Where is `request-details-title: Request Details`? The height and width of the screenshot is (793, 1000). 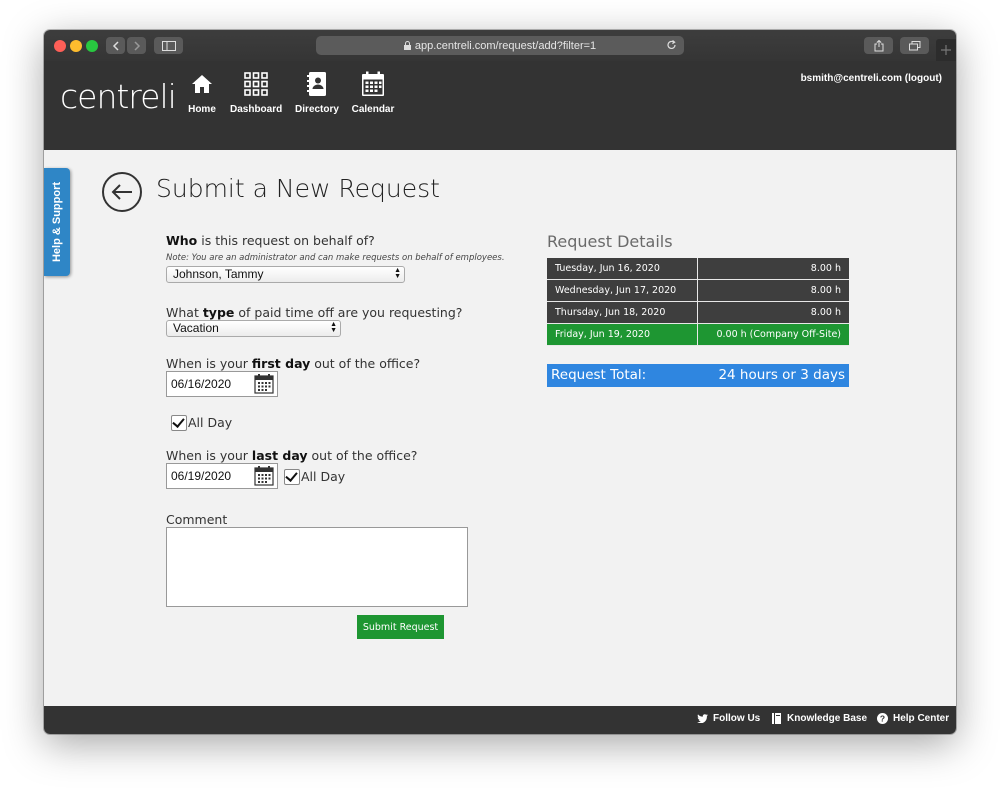 request-details-title: Request Details is located at coordinates (610, 241).